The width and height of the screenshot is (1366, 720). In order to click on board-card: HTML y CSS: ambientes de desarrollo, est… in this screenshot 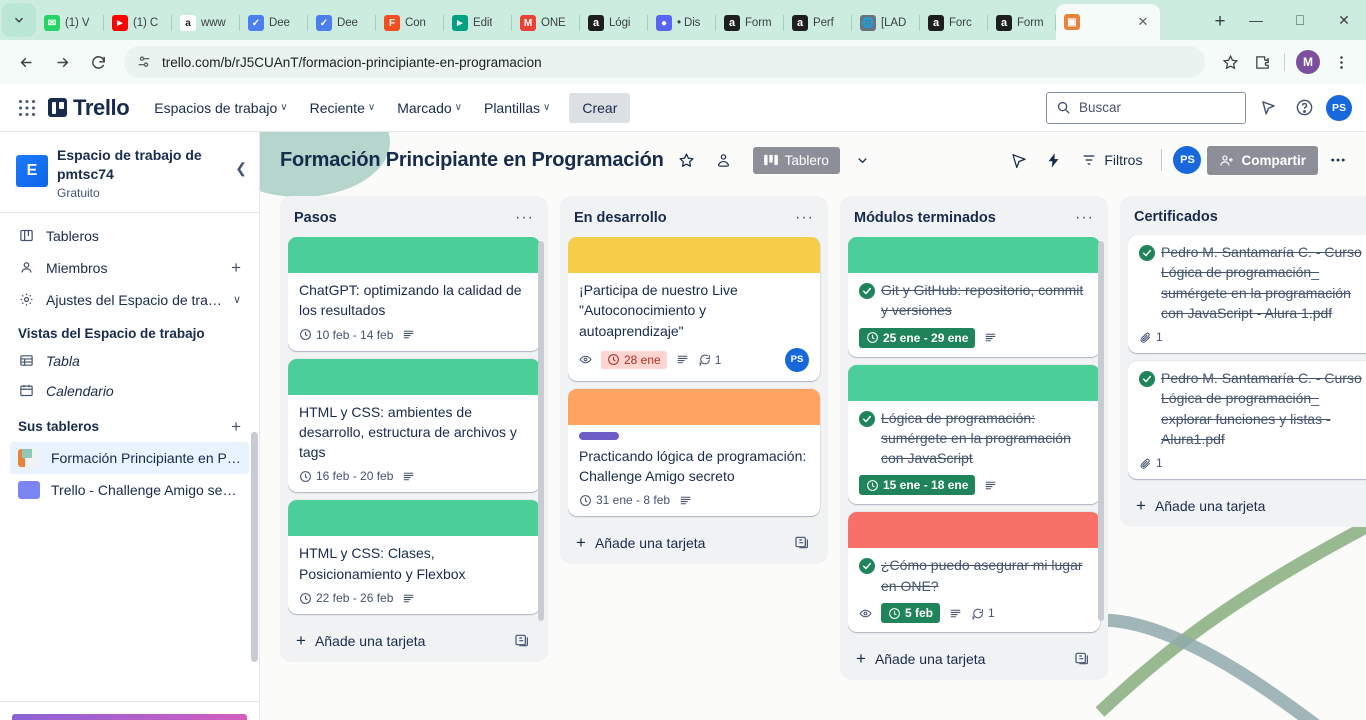, I will do `click(414, 425)`.